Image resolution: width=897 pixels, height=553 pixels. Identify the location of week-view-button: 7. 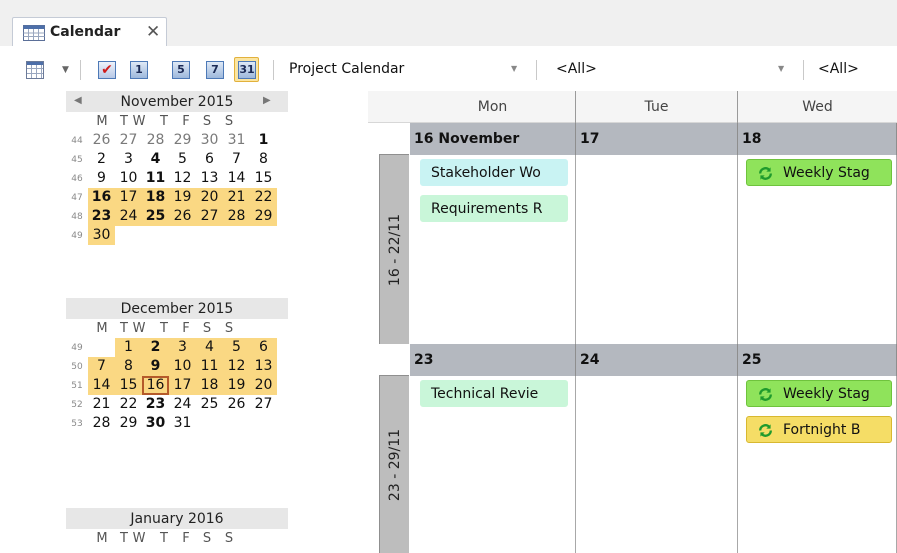
(214, 69).